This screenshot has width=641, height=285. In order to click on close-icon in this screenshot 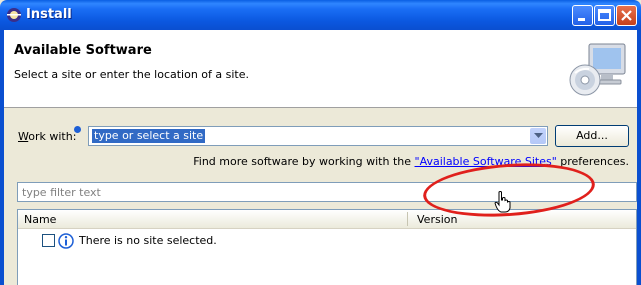, I will do `click(626, 15)`.